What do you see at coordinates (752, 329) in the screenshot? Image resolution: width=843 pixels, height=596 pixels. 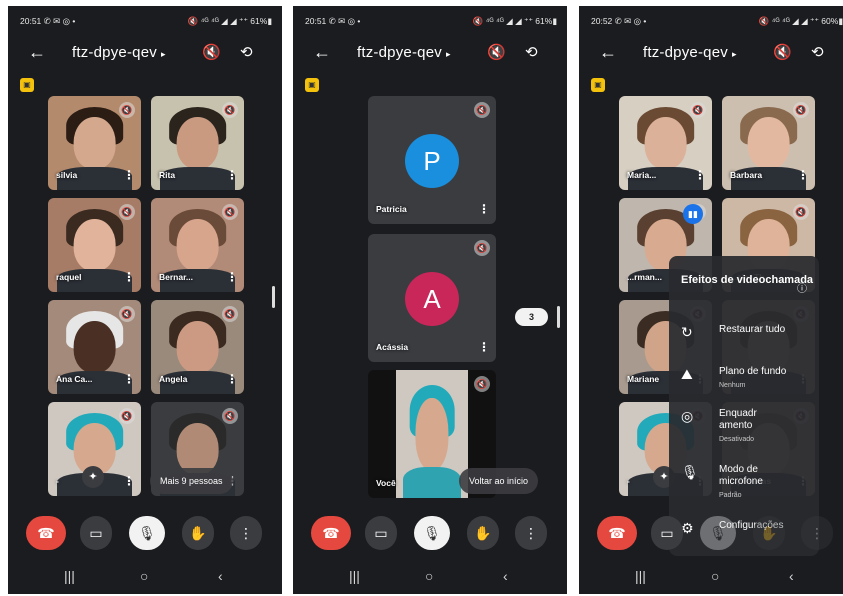 I see `menu-item-label: Restaurar tudo` at bounding box center [752, 329].